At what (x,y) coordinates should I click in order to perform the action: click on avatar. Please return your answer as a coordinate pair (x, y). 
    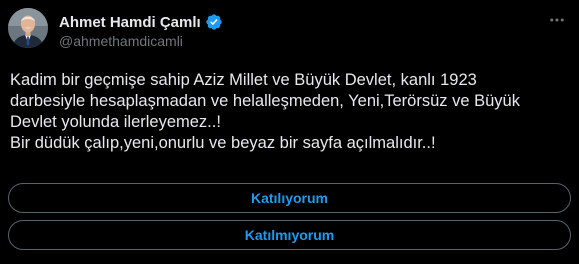
    Looking at the image, I should click on (28, 28).